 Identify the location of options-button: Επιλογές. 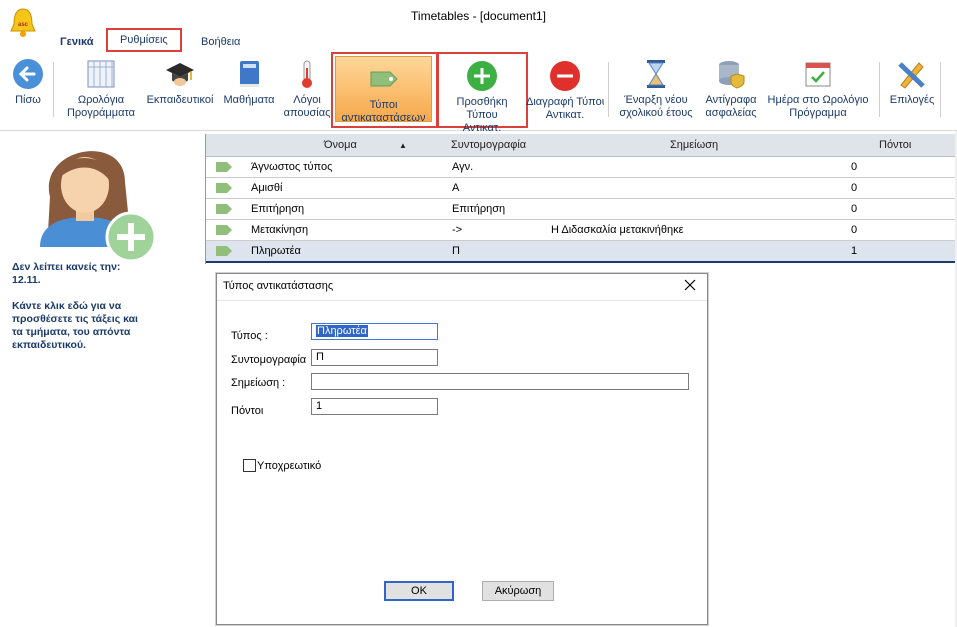
(912, 90).